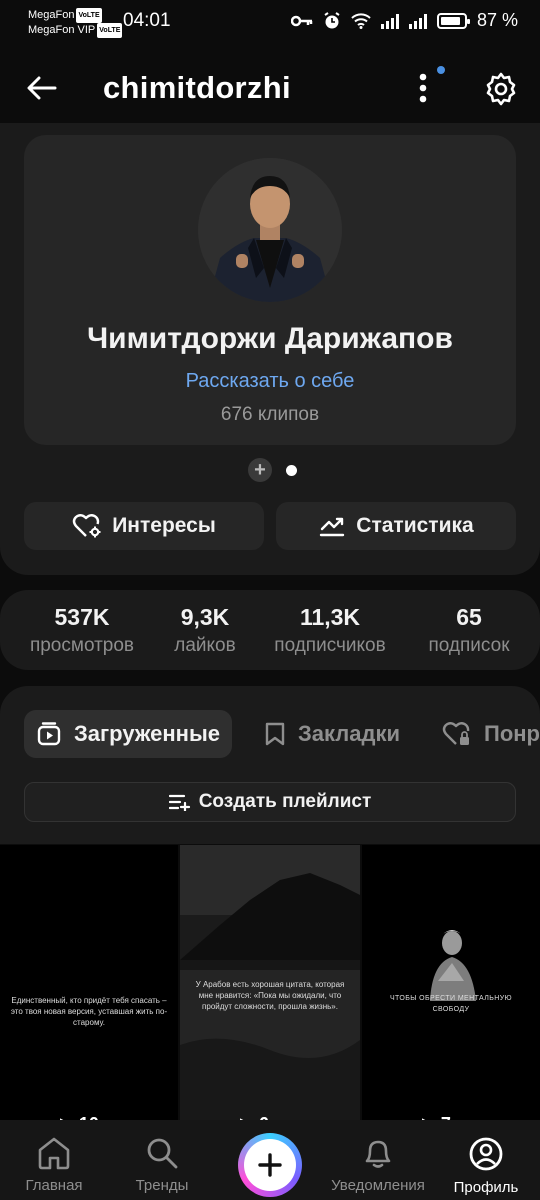 This screenshot has width=540, height=1200. Describe the element at coordinates (441, 70) in the screenshot. I see `notification-dot` at that location.